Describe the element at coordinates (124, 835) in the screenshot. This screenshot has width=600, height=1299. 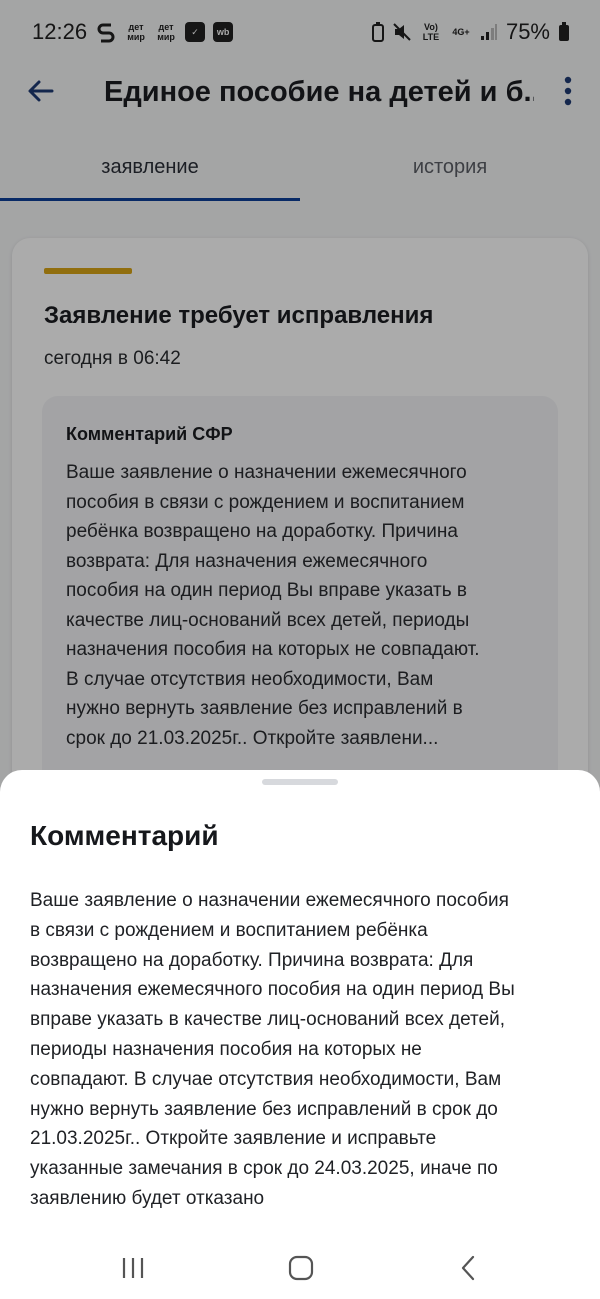
I see `sheet-title: Комментарий` at that location.